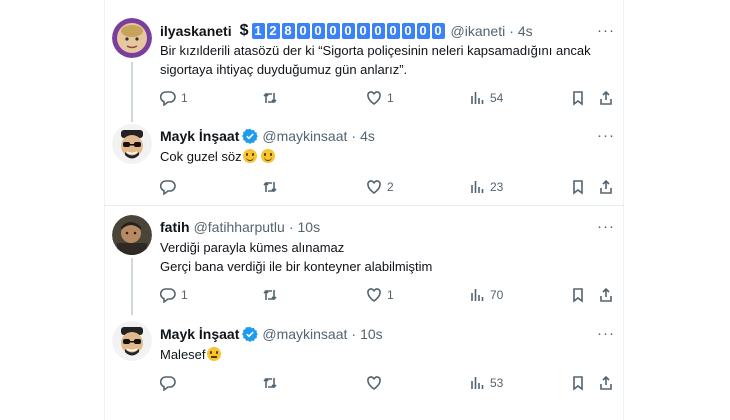  I want to click on view-count: 70, so click(497, 295).